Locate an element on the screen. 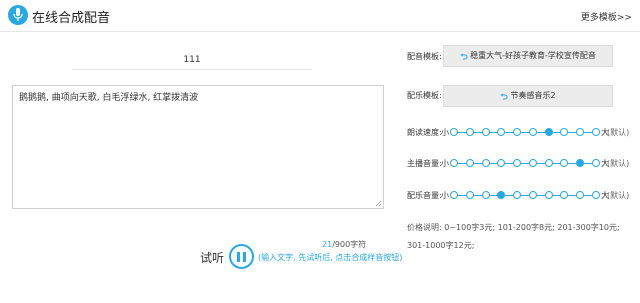  voice-template-label: 配音模板: is located at coordinates (424, 56).